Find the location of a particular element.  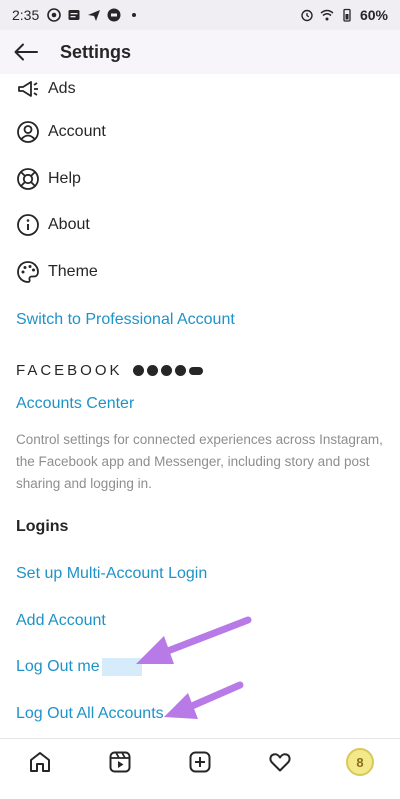

facebook-label: FACEBOOK is located at coordinates (69, 370).